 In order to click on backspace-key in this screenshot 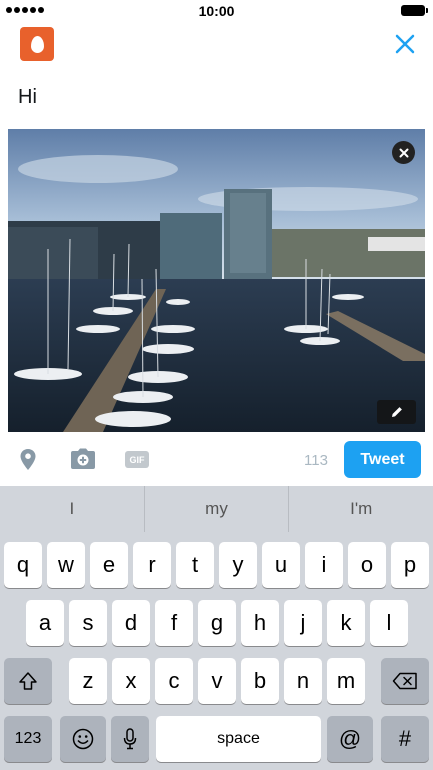, I will do `click(405, 681)`.